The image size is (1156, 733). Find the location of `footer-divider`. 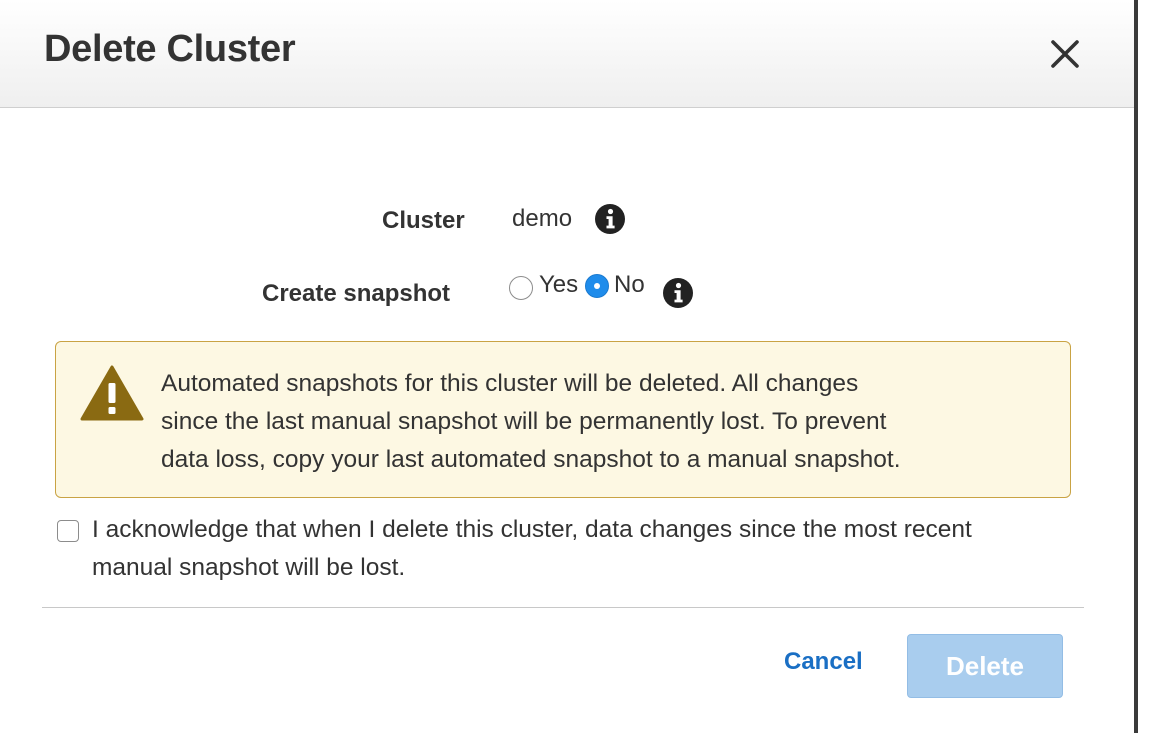

footer-divider is located at coordinates (563, 607).